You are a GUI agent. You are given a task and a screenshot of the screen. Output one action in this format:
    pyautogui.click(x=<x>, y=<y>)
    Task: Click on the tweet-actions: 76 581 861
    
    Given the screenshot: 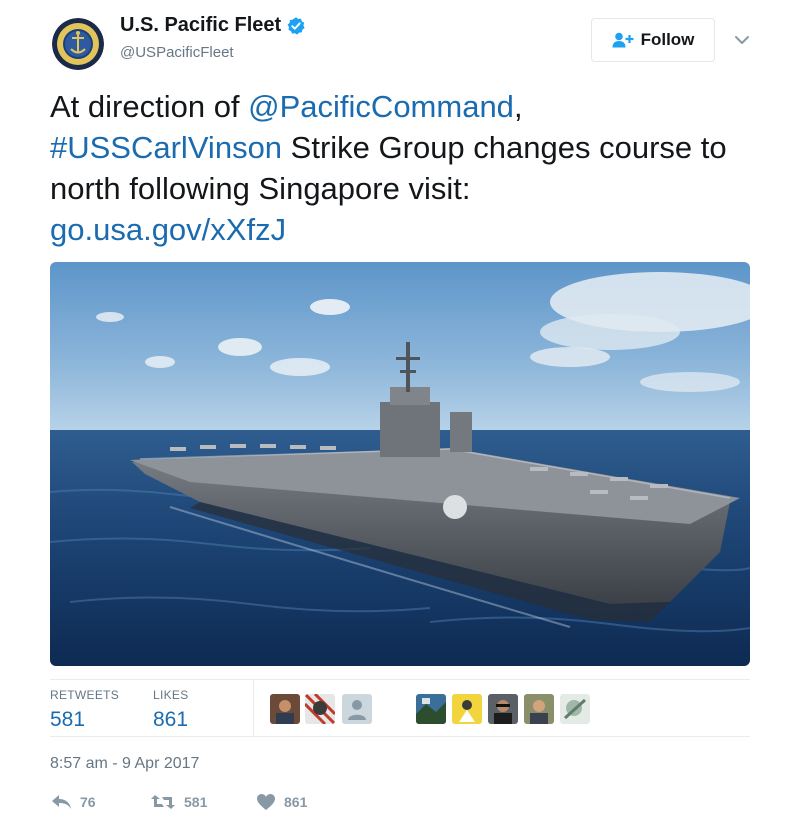 What is the action you would take?
    pyautogui.click(x=400, y=806)
    